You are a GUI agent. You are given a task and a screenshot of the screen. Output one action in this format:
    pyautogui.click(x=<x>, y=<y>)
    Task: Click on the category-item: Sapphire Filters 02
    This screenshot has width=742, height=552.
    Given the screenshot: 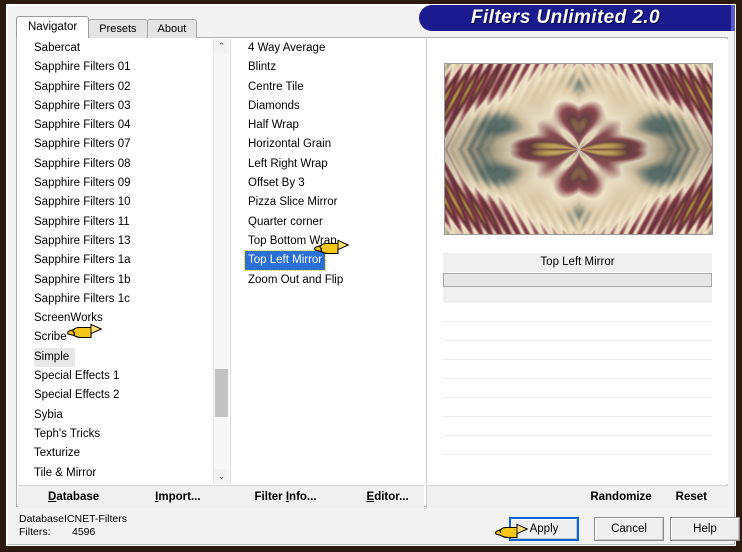 What is the action you would take?
    pyautogui.click(x=115, y=87)
    